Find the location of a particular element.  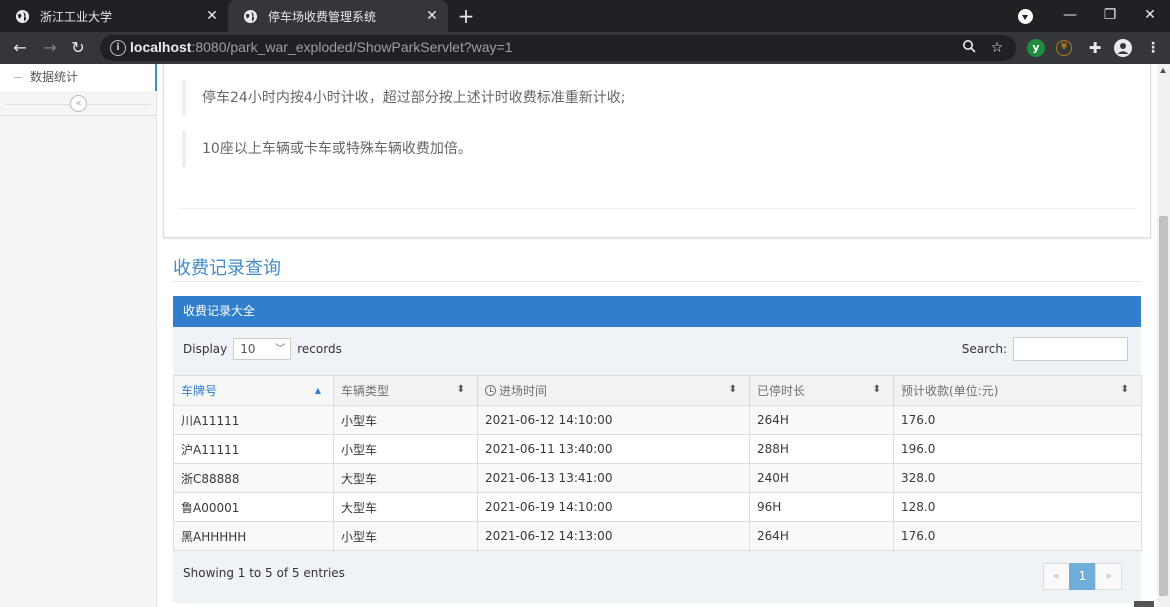

table-search-control: Search: is located at coordinates (1045, 349).